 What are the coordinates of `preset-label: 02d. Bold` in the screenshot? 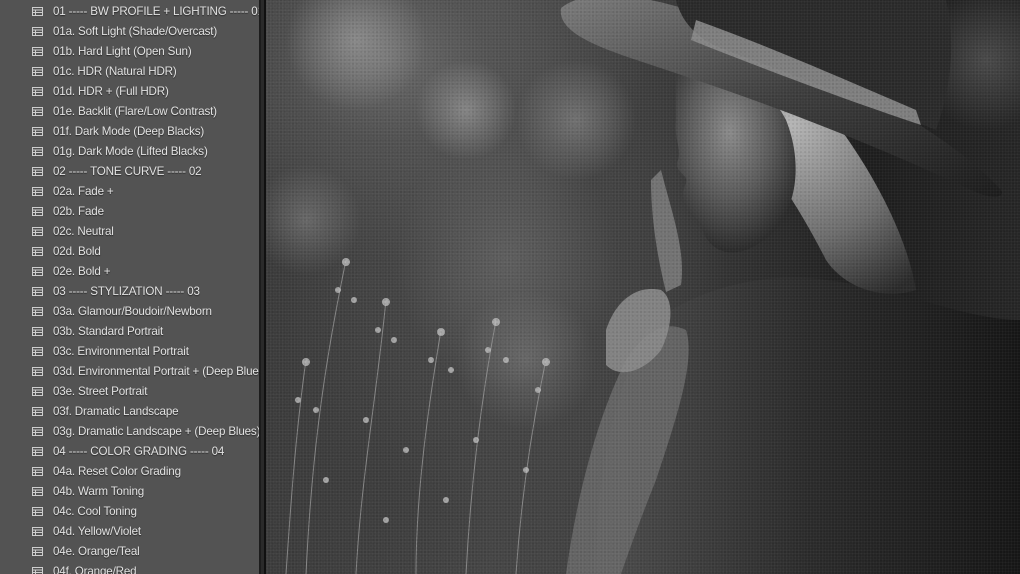 It's located at (77, 251).